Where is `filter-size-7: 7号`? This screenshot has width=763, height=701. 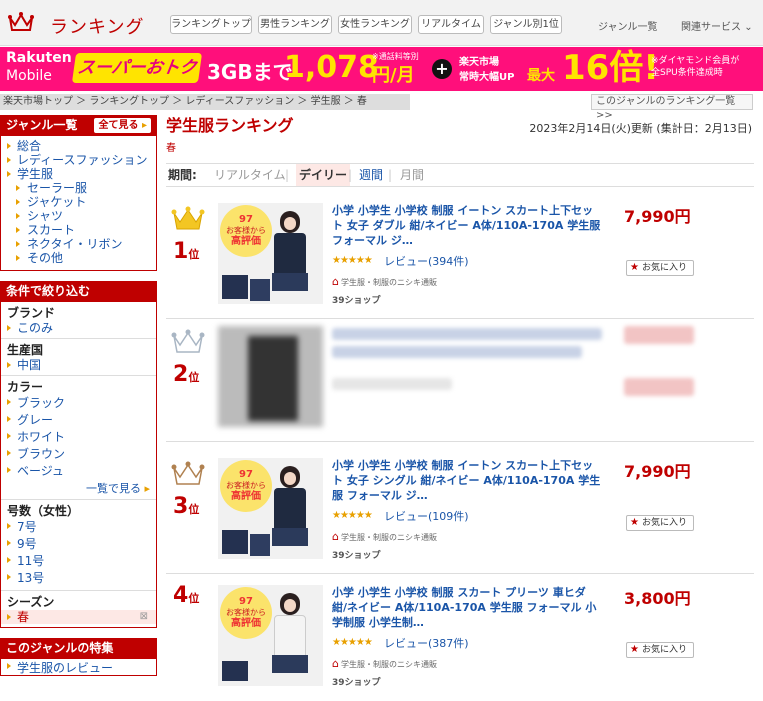
filter-size-7: 7号 is located at coordinates (78, 527).